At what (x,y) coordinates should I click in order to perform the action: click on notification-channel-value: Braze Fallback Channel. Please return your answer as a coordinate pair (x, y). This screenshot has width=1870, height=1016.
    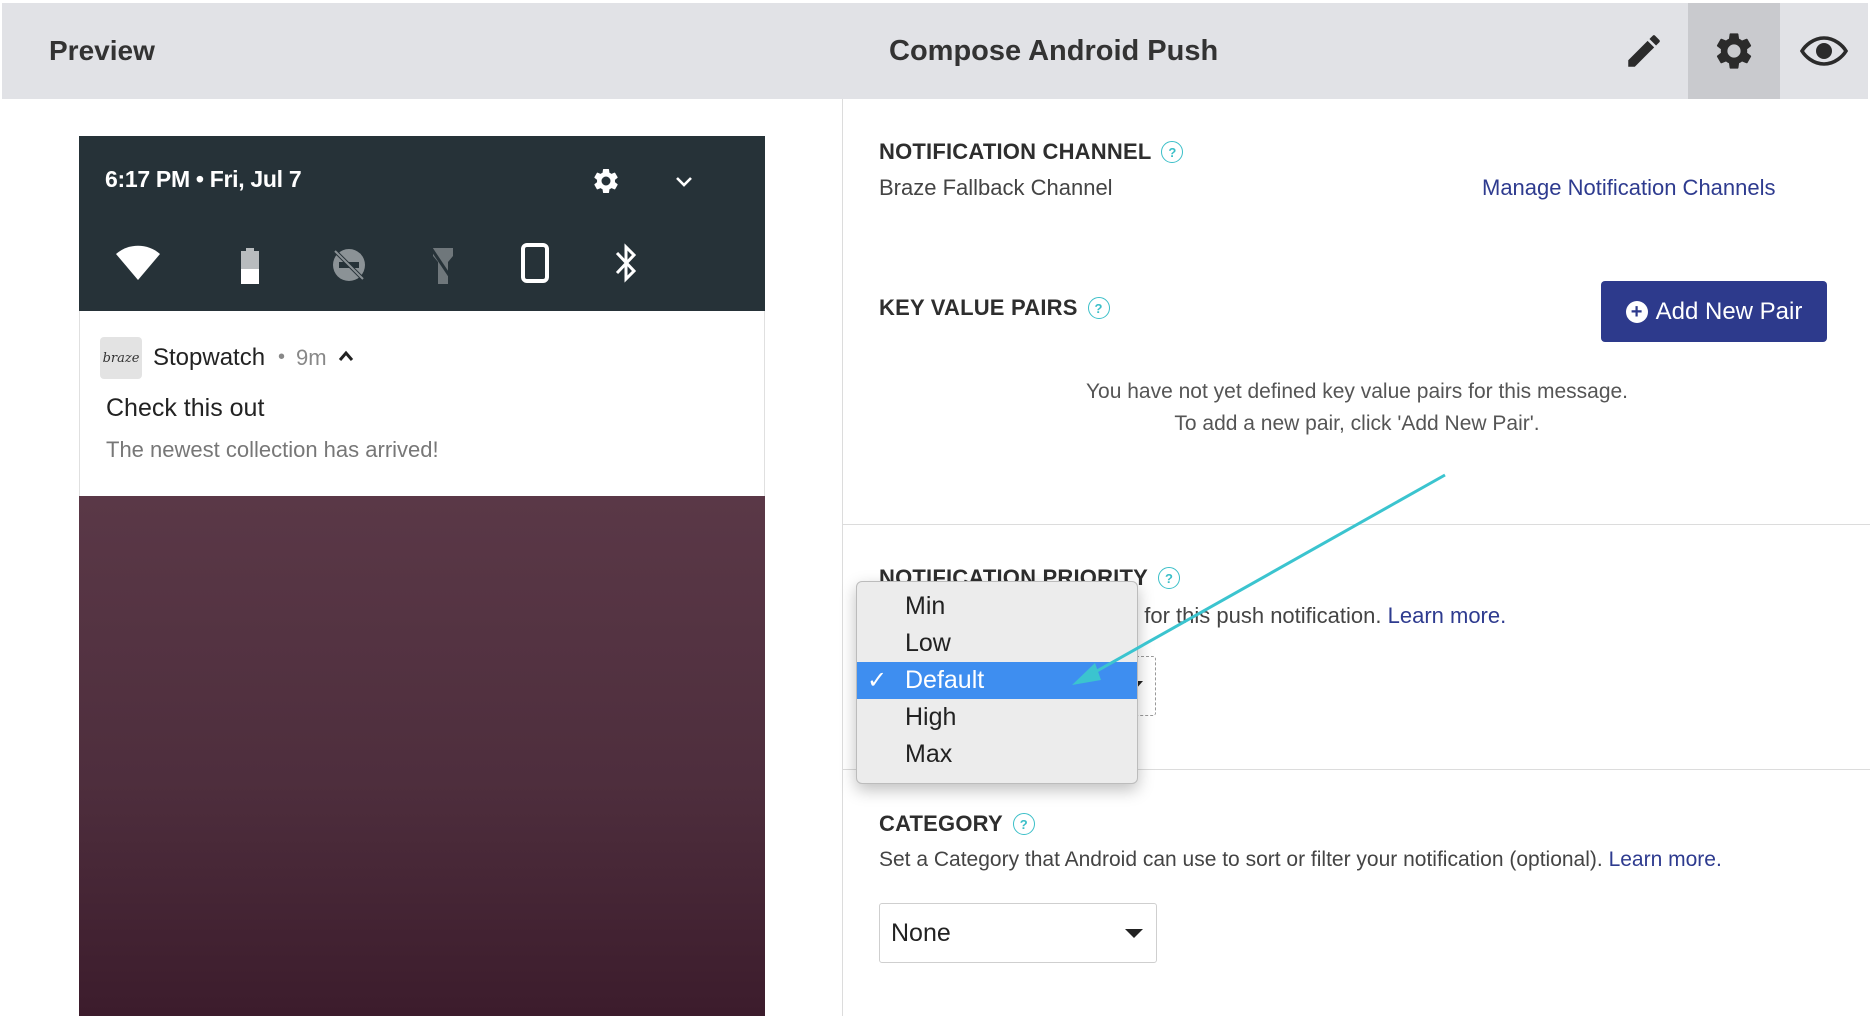
    Looking at the image, I should click on (996, 187).